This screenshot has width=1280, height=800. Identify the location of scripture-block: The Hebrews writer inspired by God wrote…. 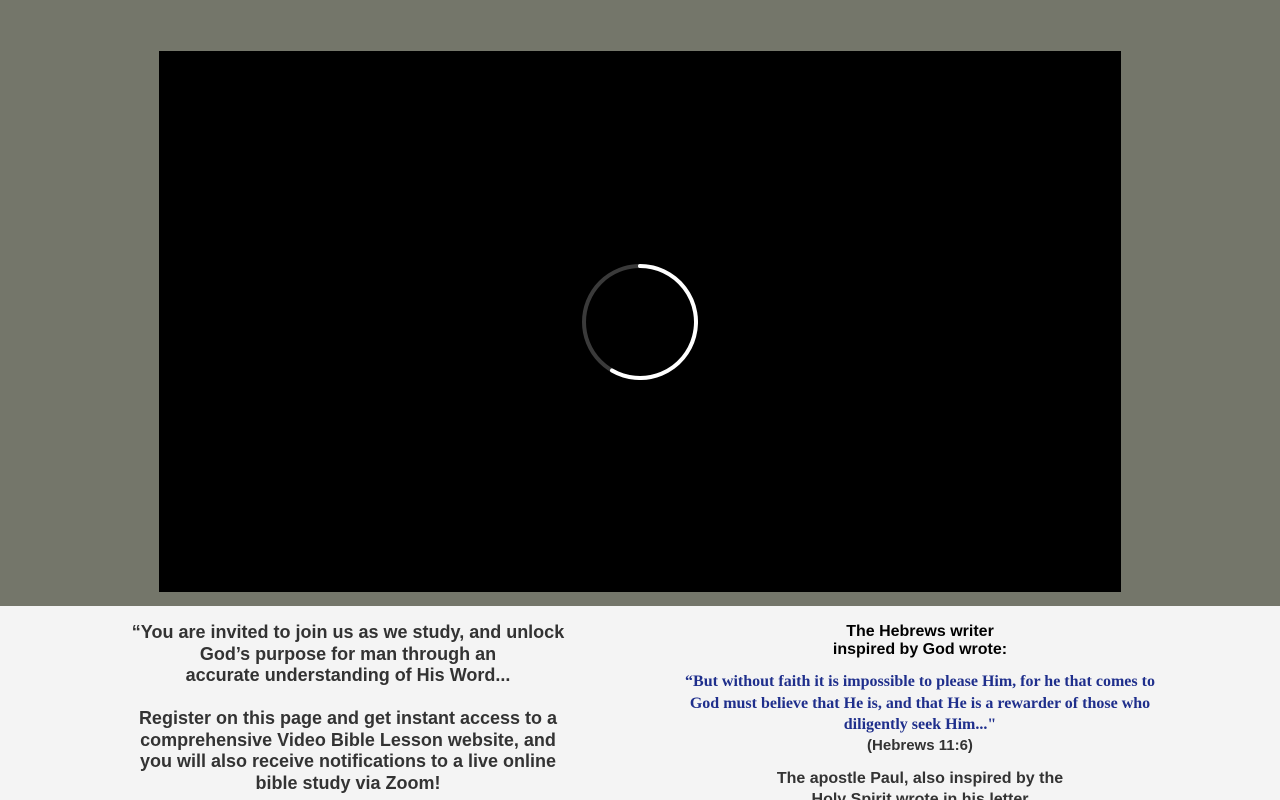
(920, 711).